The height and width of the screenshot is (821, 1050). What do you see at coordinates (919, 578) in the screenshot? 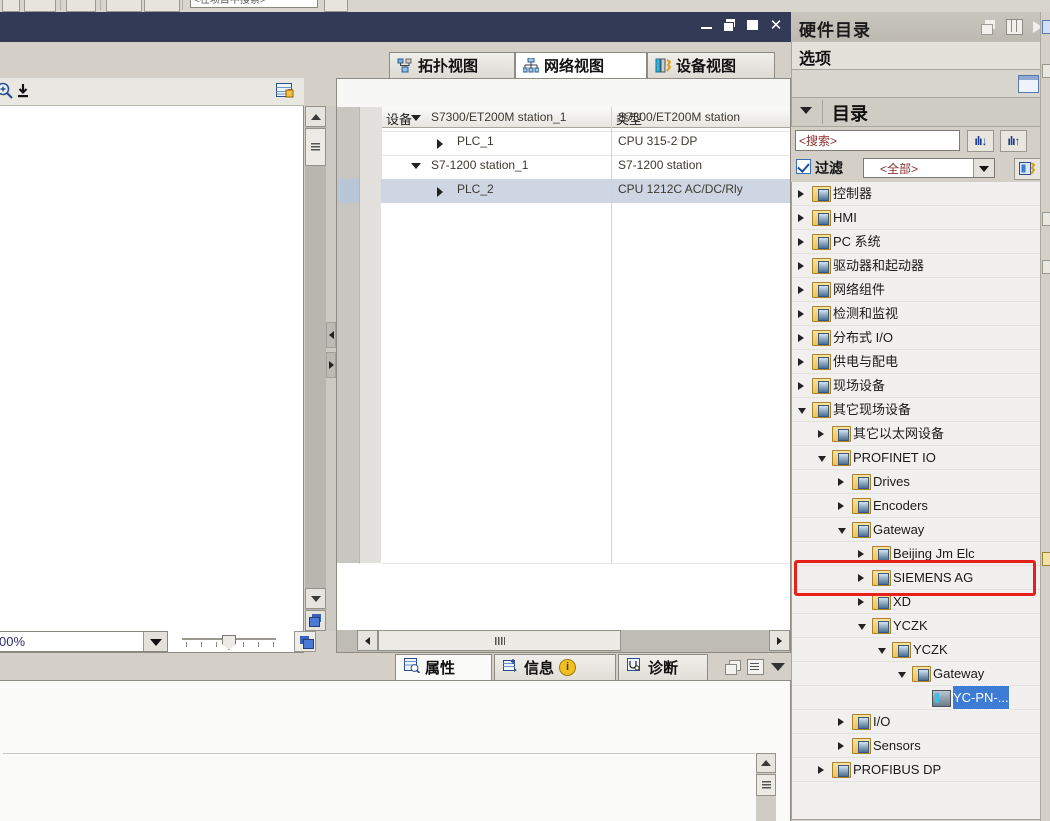
I see `catalog-tree-item: SIEMENS AG` at bounding box center [919, 578].